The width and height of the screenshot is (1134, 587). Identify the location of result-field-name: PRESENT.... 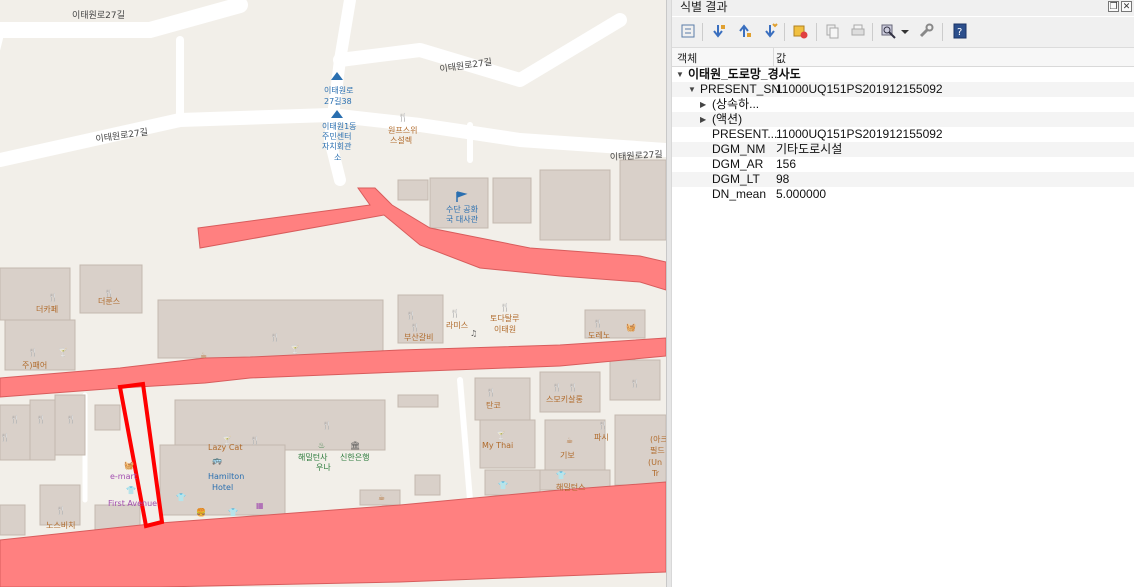
(745, 134).